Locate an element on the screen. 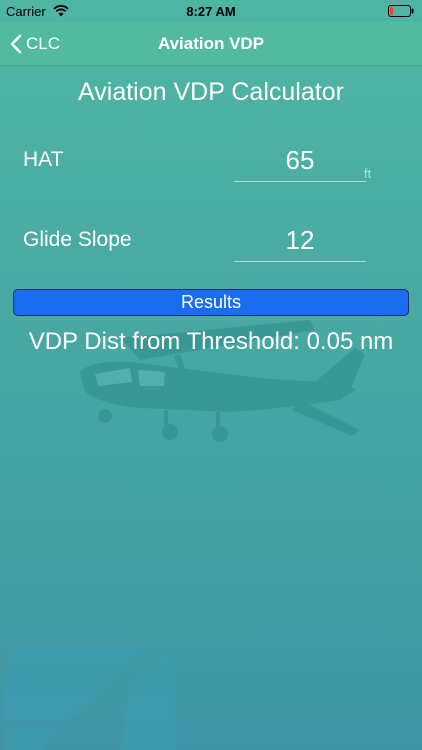 This screenshot has height=750, width=422. nav-title: Aviation VDP is located at coordinates (211, 43).